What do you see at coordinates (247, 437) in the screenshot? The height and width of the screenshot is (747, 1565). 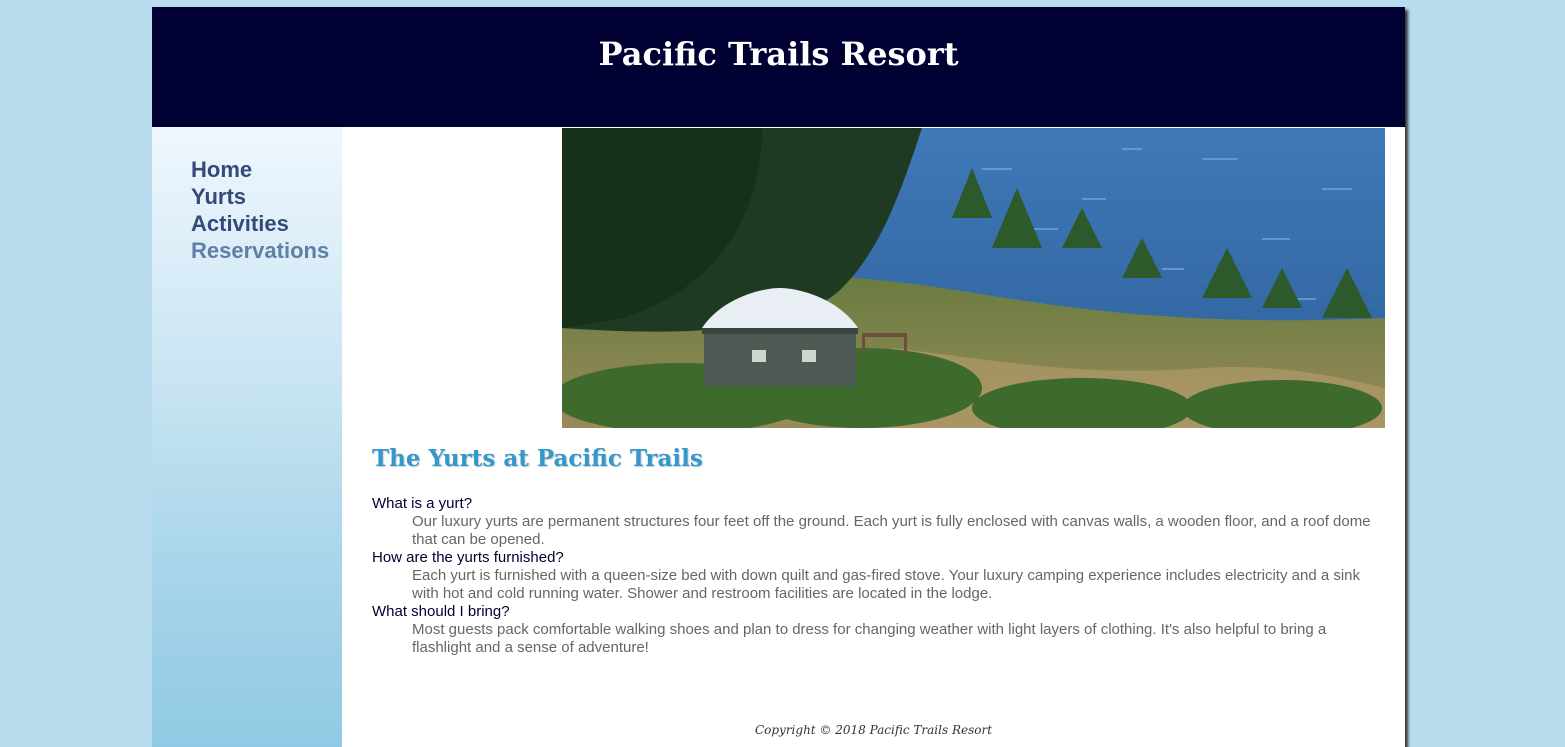 I see `main-nav: Home Yurts Activities Reservations` at bounding box center [247, 437].